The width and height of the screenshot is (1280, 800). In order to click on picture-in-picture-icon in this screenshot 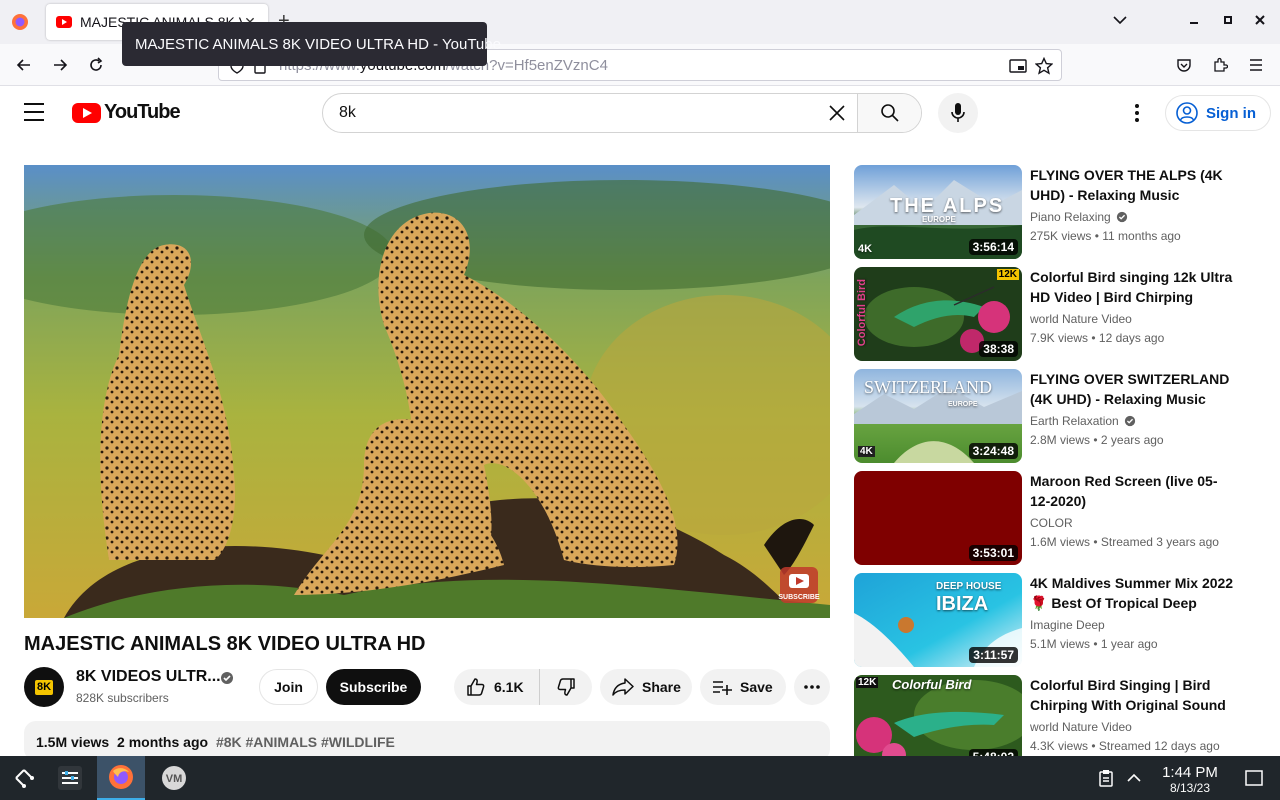, I will do `click(1018, 68)`.